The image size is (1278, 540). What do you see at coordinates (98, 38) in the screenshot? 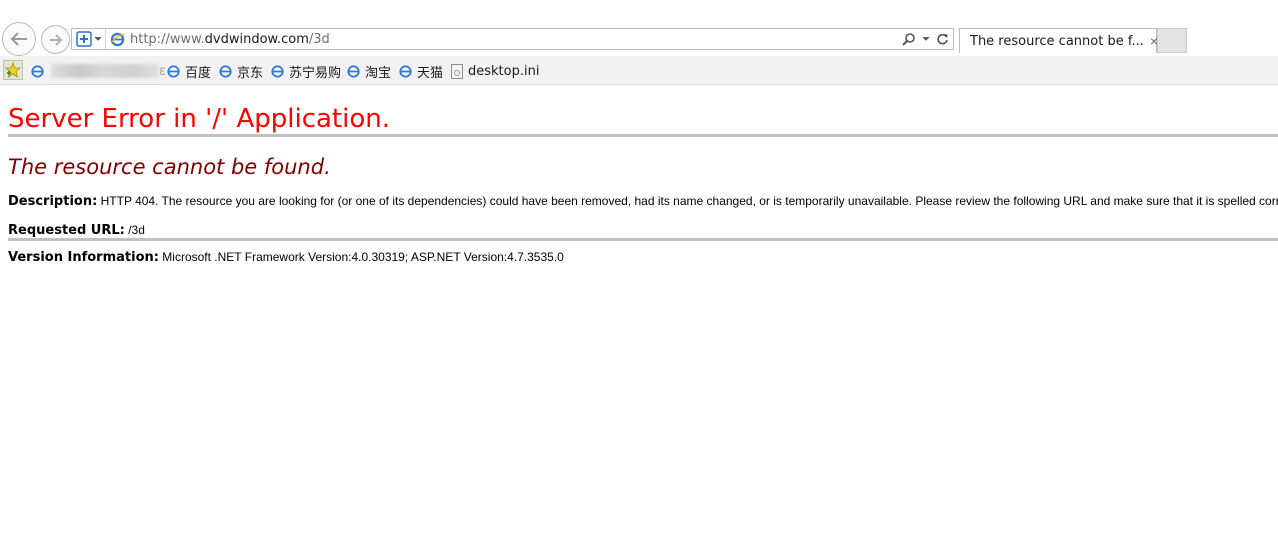
I see `chevron-down-icon` at bounding box center [98, 38].